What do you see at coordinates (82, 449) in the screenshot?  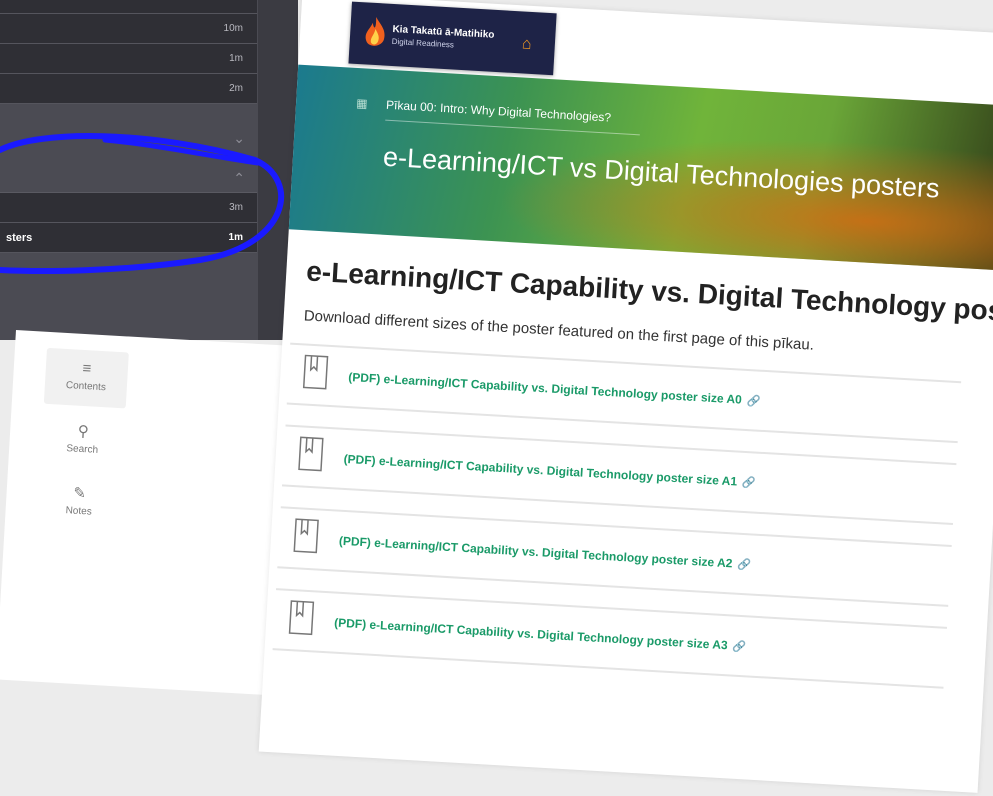 I see `nav-search-label: Search` at bounding box center [82, 449].